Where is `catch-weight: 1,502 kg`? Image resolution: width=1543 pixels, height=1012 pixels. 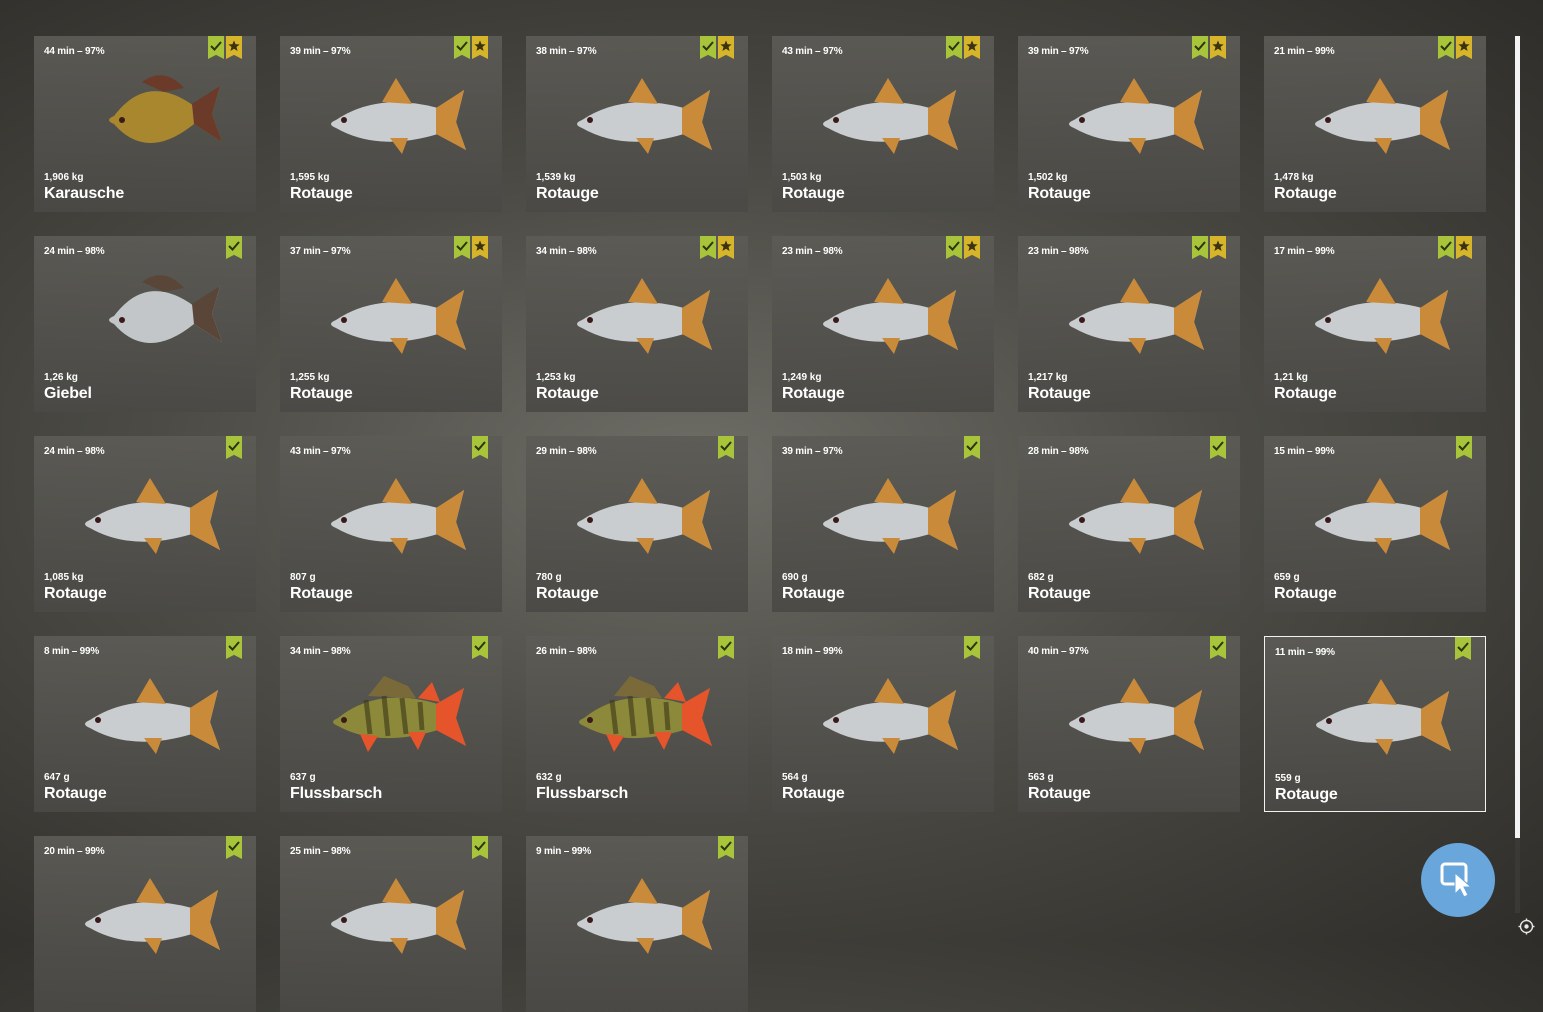
catch-weight: 1,502 kg is located at coordinates (1048, 177).